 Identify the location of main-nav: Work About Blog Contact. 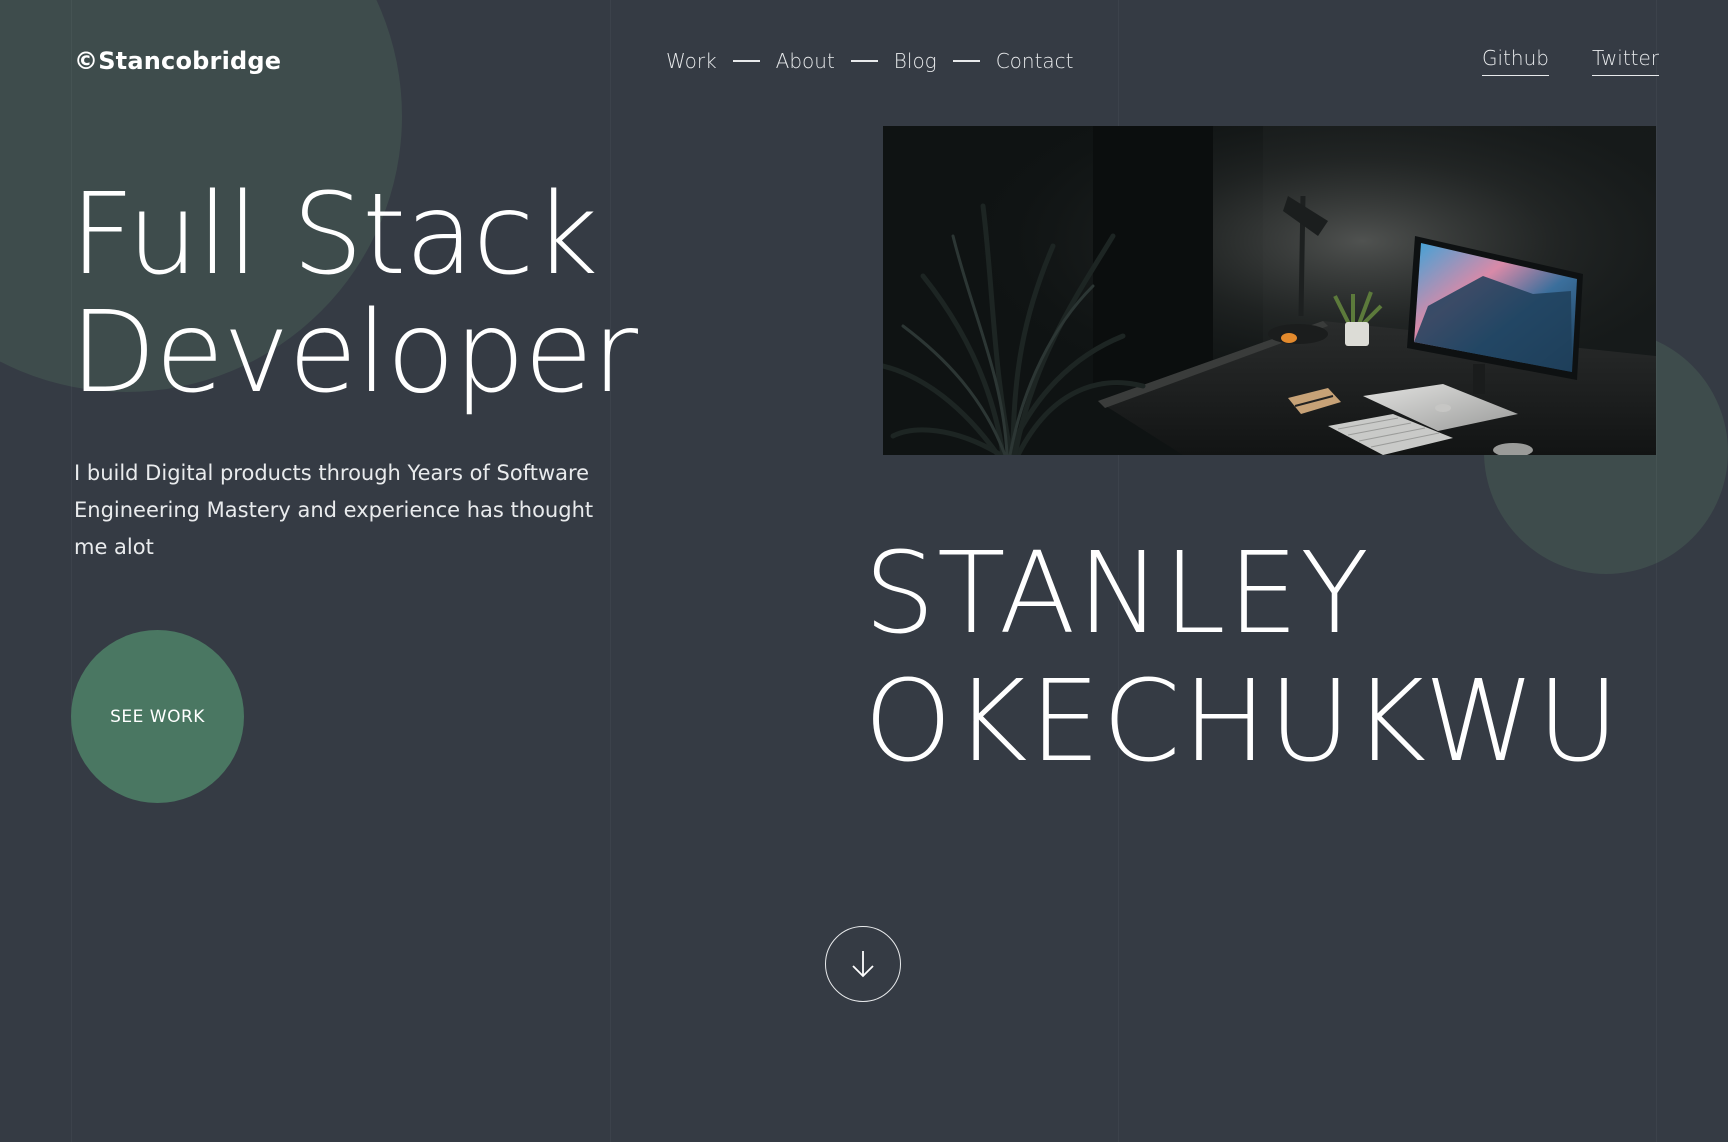
(870, 61).